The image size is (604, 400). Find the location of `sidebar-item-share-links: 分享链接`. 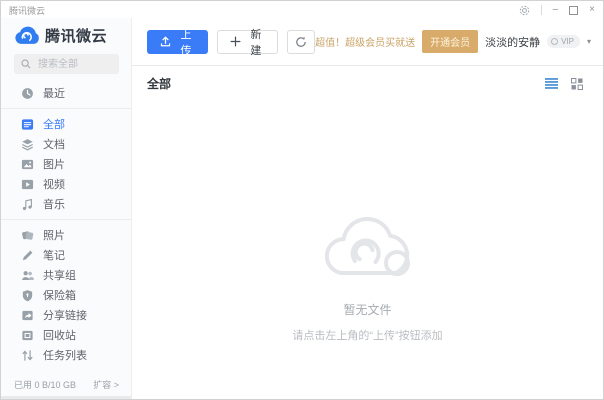

sidebar-item-share-links: 分享链接 is located at coordinates (66, 315).